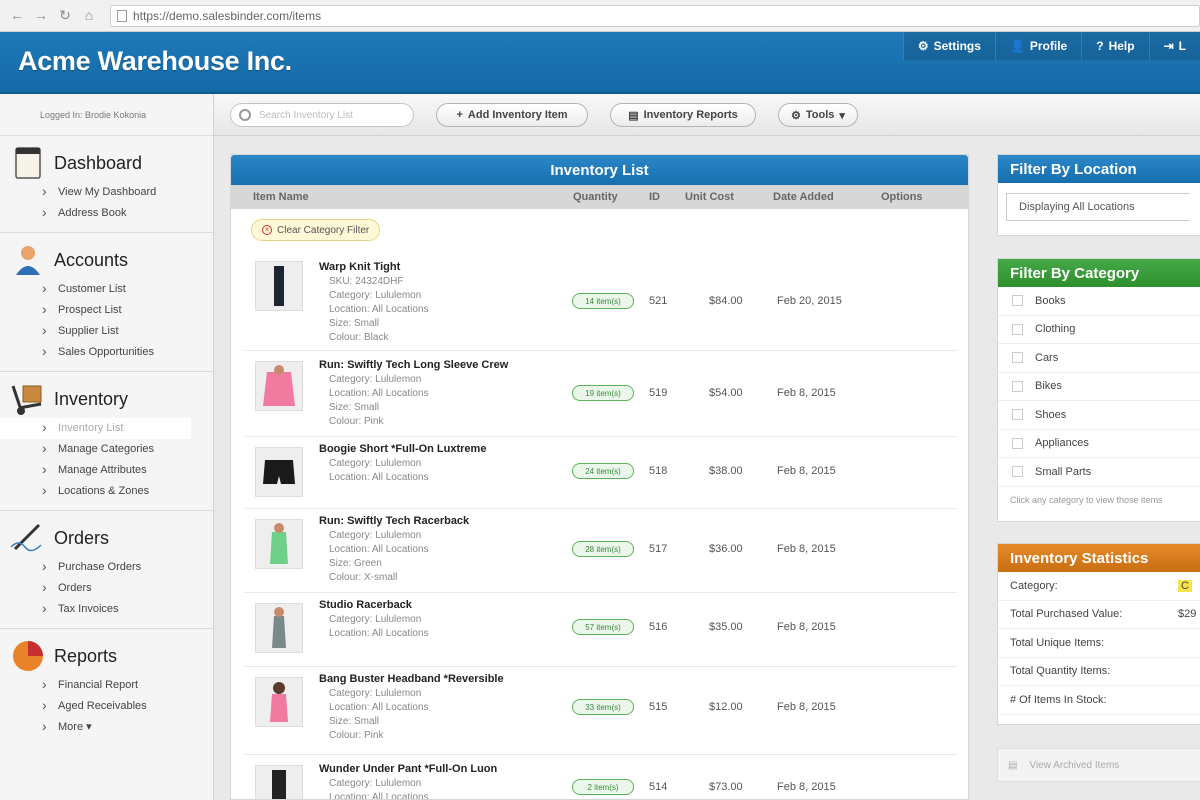  I want to click on sidebar-item-sales-opportunities: Sales Opportunities, so click(106, 352).